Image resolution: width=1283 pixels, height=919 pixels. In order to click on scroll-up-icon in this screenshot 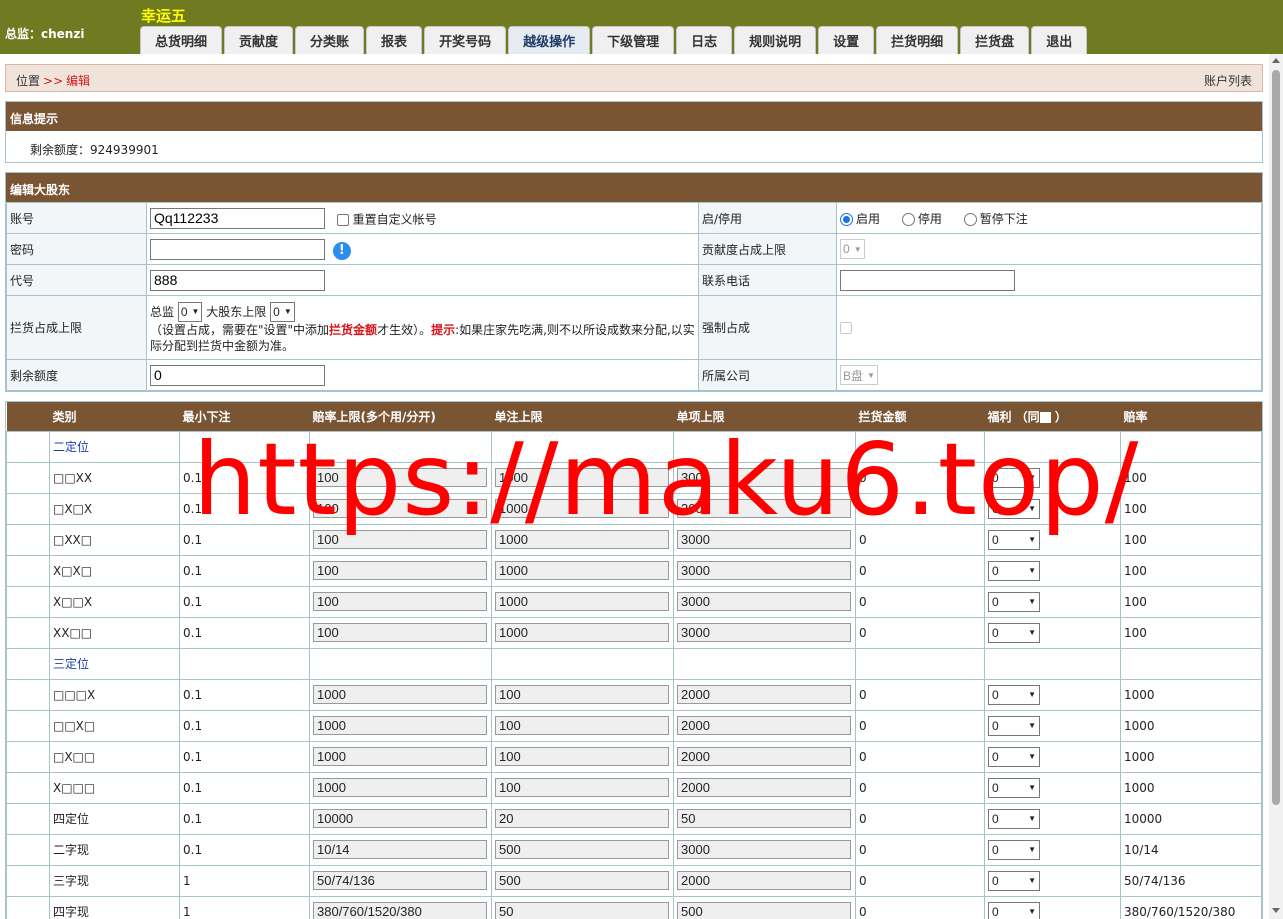, I will do `click(1276, 60)`.